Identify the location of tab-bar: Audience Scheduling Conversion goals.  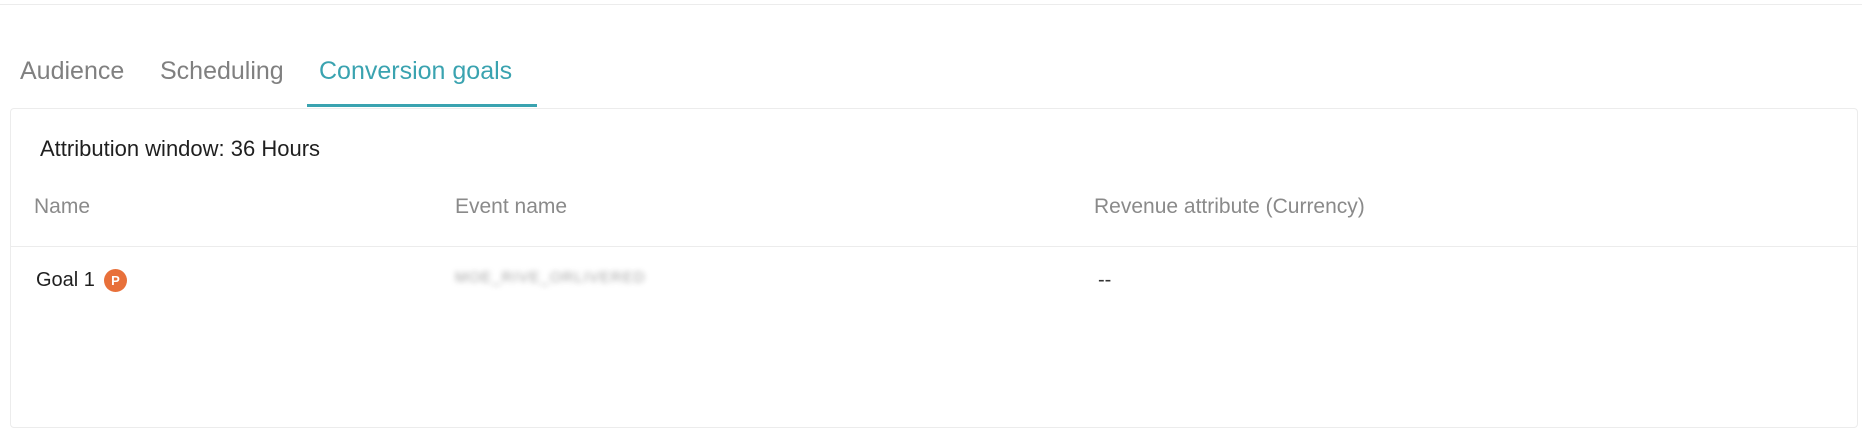
(278, 76).